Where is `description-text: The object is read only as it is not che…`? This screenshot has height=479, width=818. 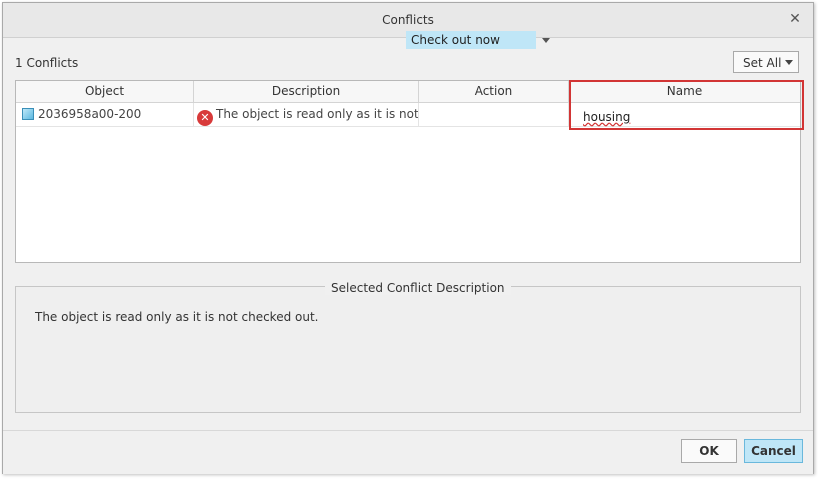
description-text: The object is read only as it is not che… is located at coordinates (317, 114).